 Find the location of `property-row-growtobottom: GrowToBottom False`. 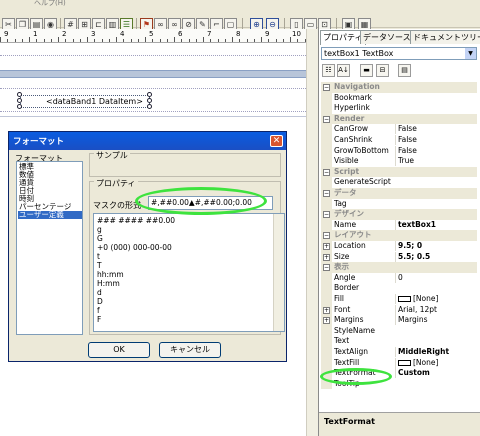

property-row-growtobottom: GrowToBottom False is located at coordinates (399, 151).